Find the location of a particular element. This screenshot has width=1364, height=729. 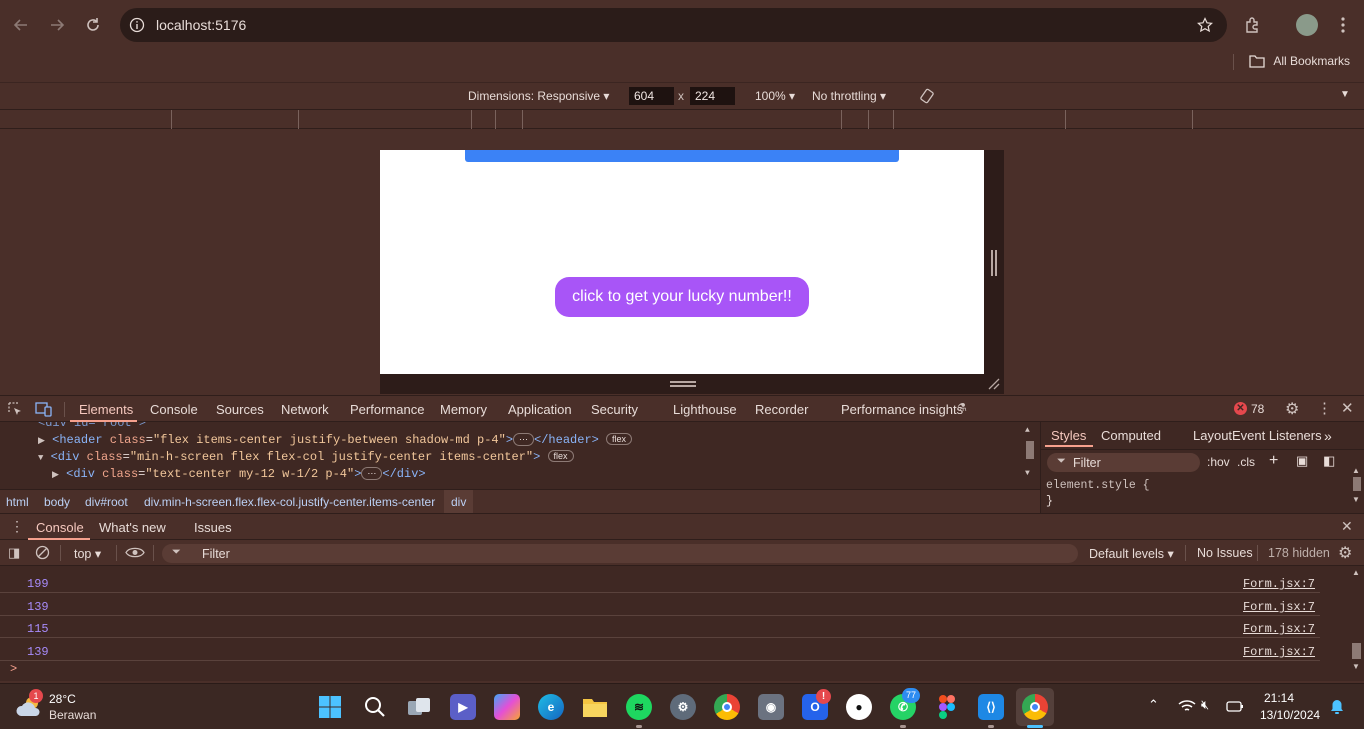

chrome-icon is located at coordinates (727, 707).